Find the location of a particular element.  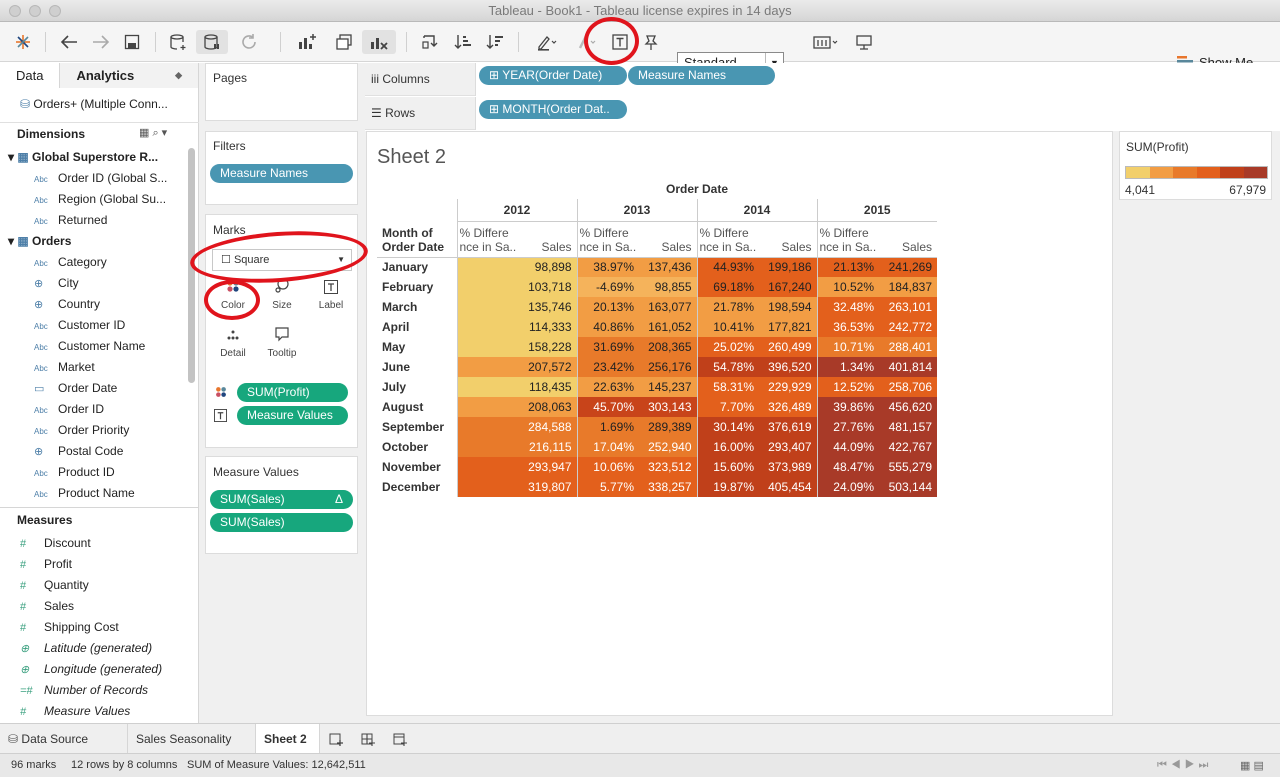

cell-sales: 252,940 is located at coordinates (668, 447).